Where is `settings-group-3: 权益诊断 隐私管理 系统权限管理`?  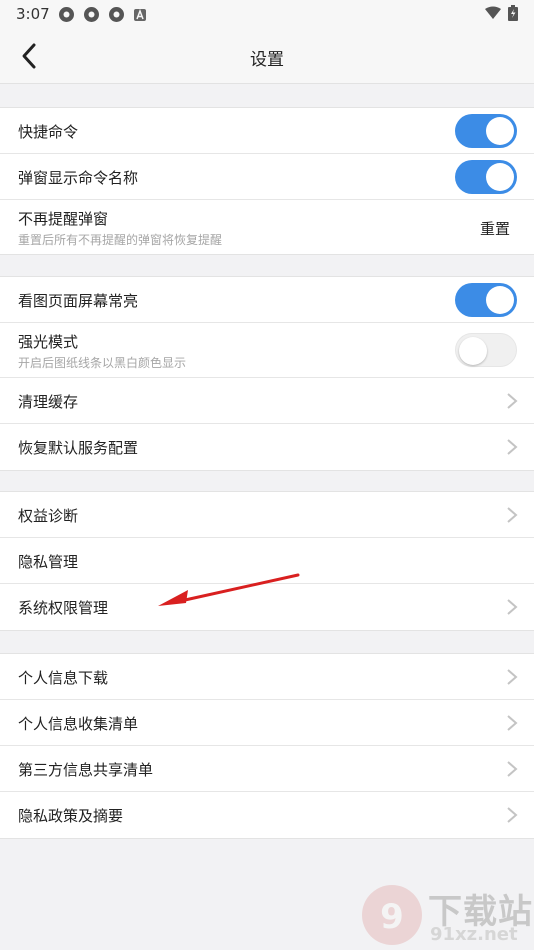 settings-group-3: 权益诊断 隐私管理 系统权限管理 is located at coordinates (267, 561).